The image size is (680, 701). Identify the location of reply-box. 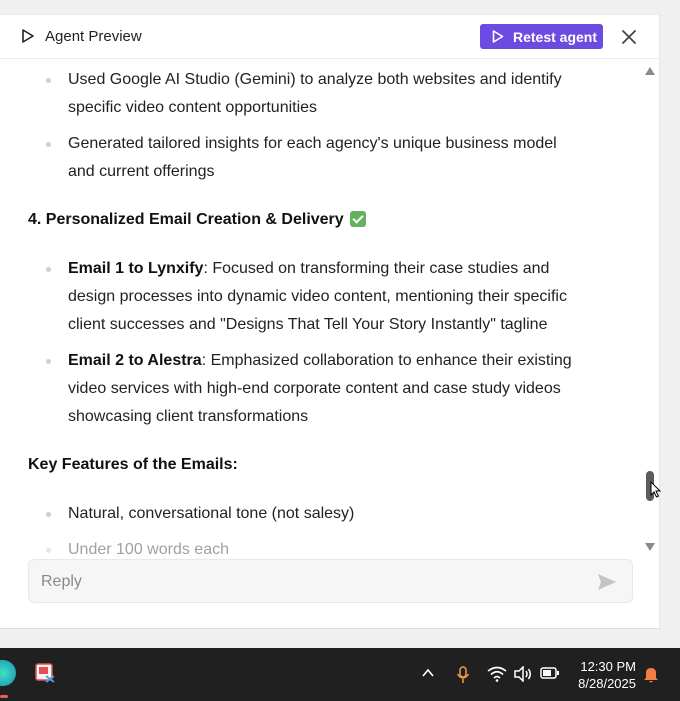
(330, 581).